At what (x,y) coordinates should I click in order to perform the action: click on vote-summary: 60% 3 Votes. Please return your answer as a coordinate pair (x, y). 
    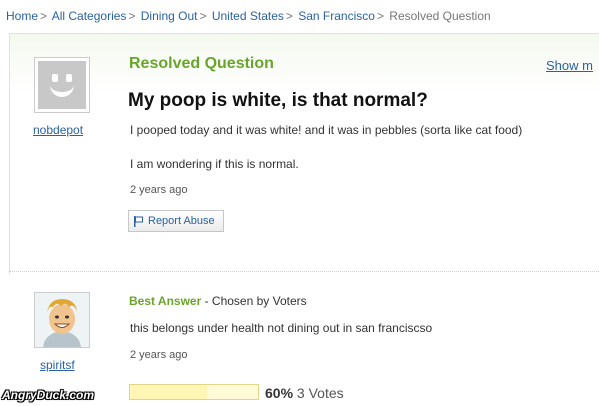
    Looking at the image, I should click on (304, 393).